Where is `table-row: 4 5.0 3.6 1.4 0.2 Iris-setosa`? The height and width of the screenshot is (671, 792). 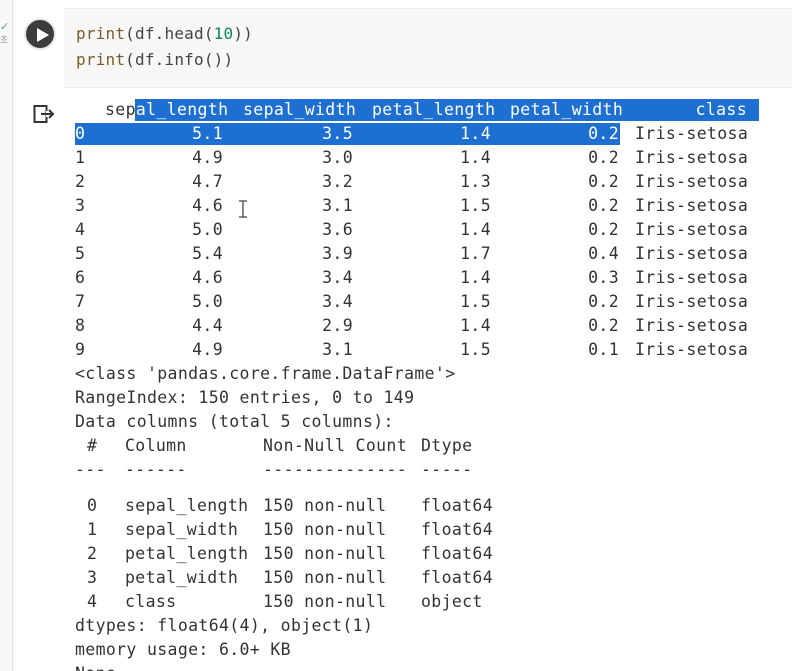 table-row: 4 5.0 3.6 1.4 0.2 Iris-setosa is located at coordinates (411, 230).